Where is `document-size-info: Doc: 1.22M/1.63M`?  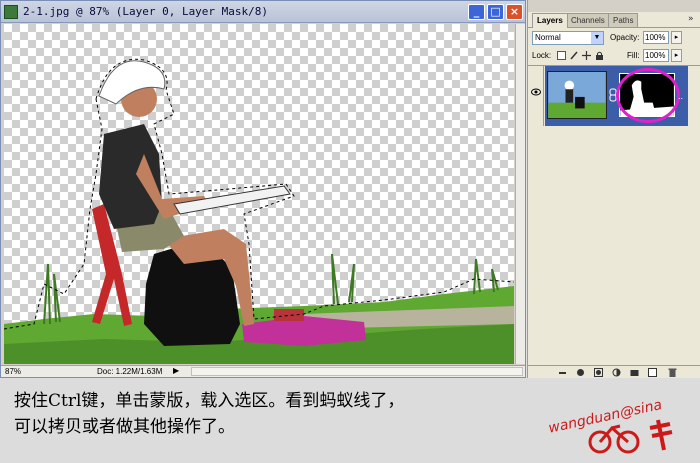
document-size-info: Doc: 1.22M/1.63M is located at coordinates (130, 371).